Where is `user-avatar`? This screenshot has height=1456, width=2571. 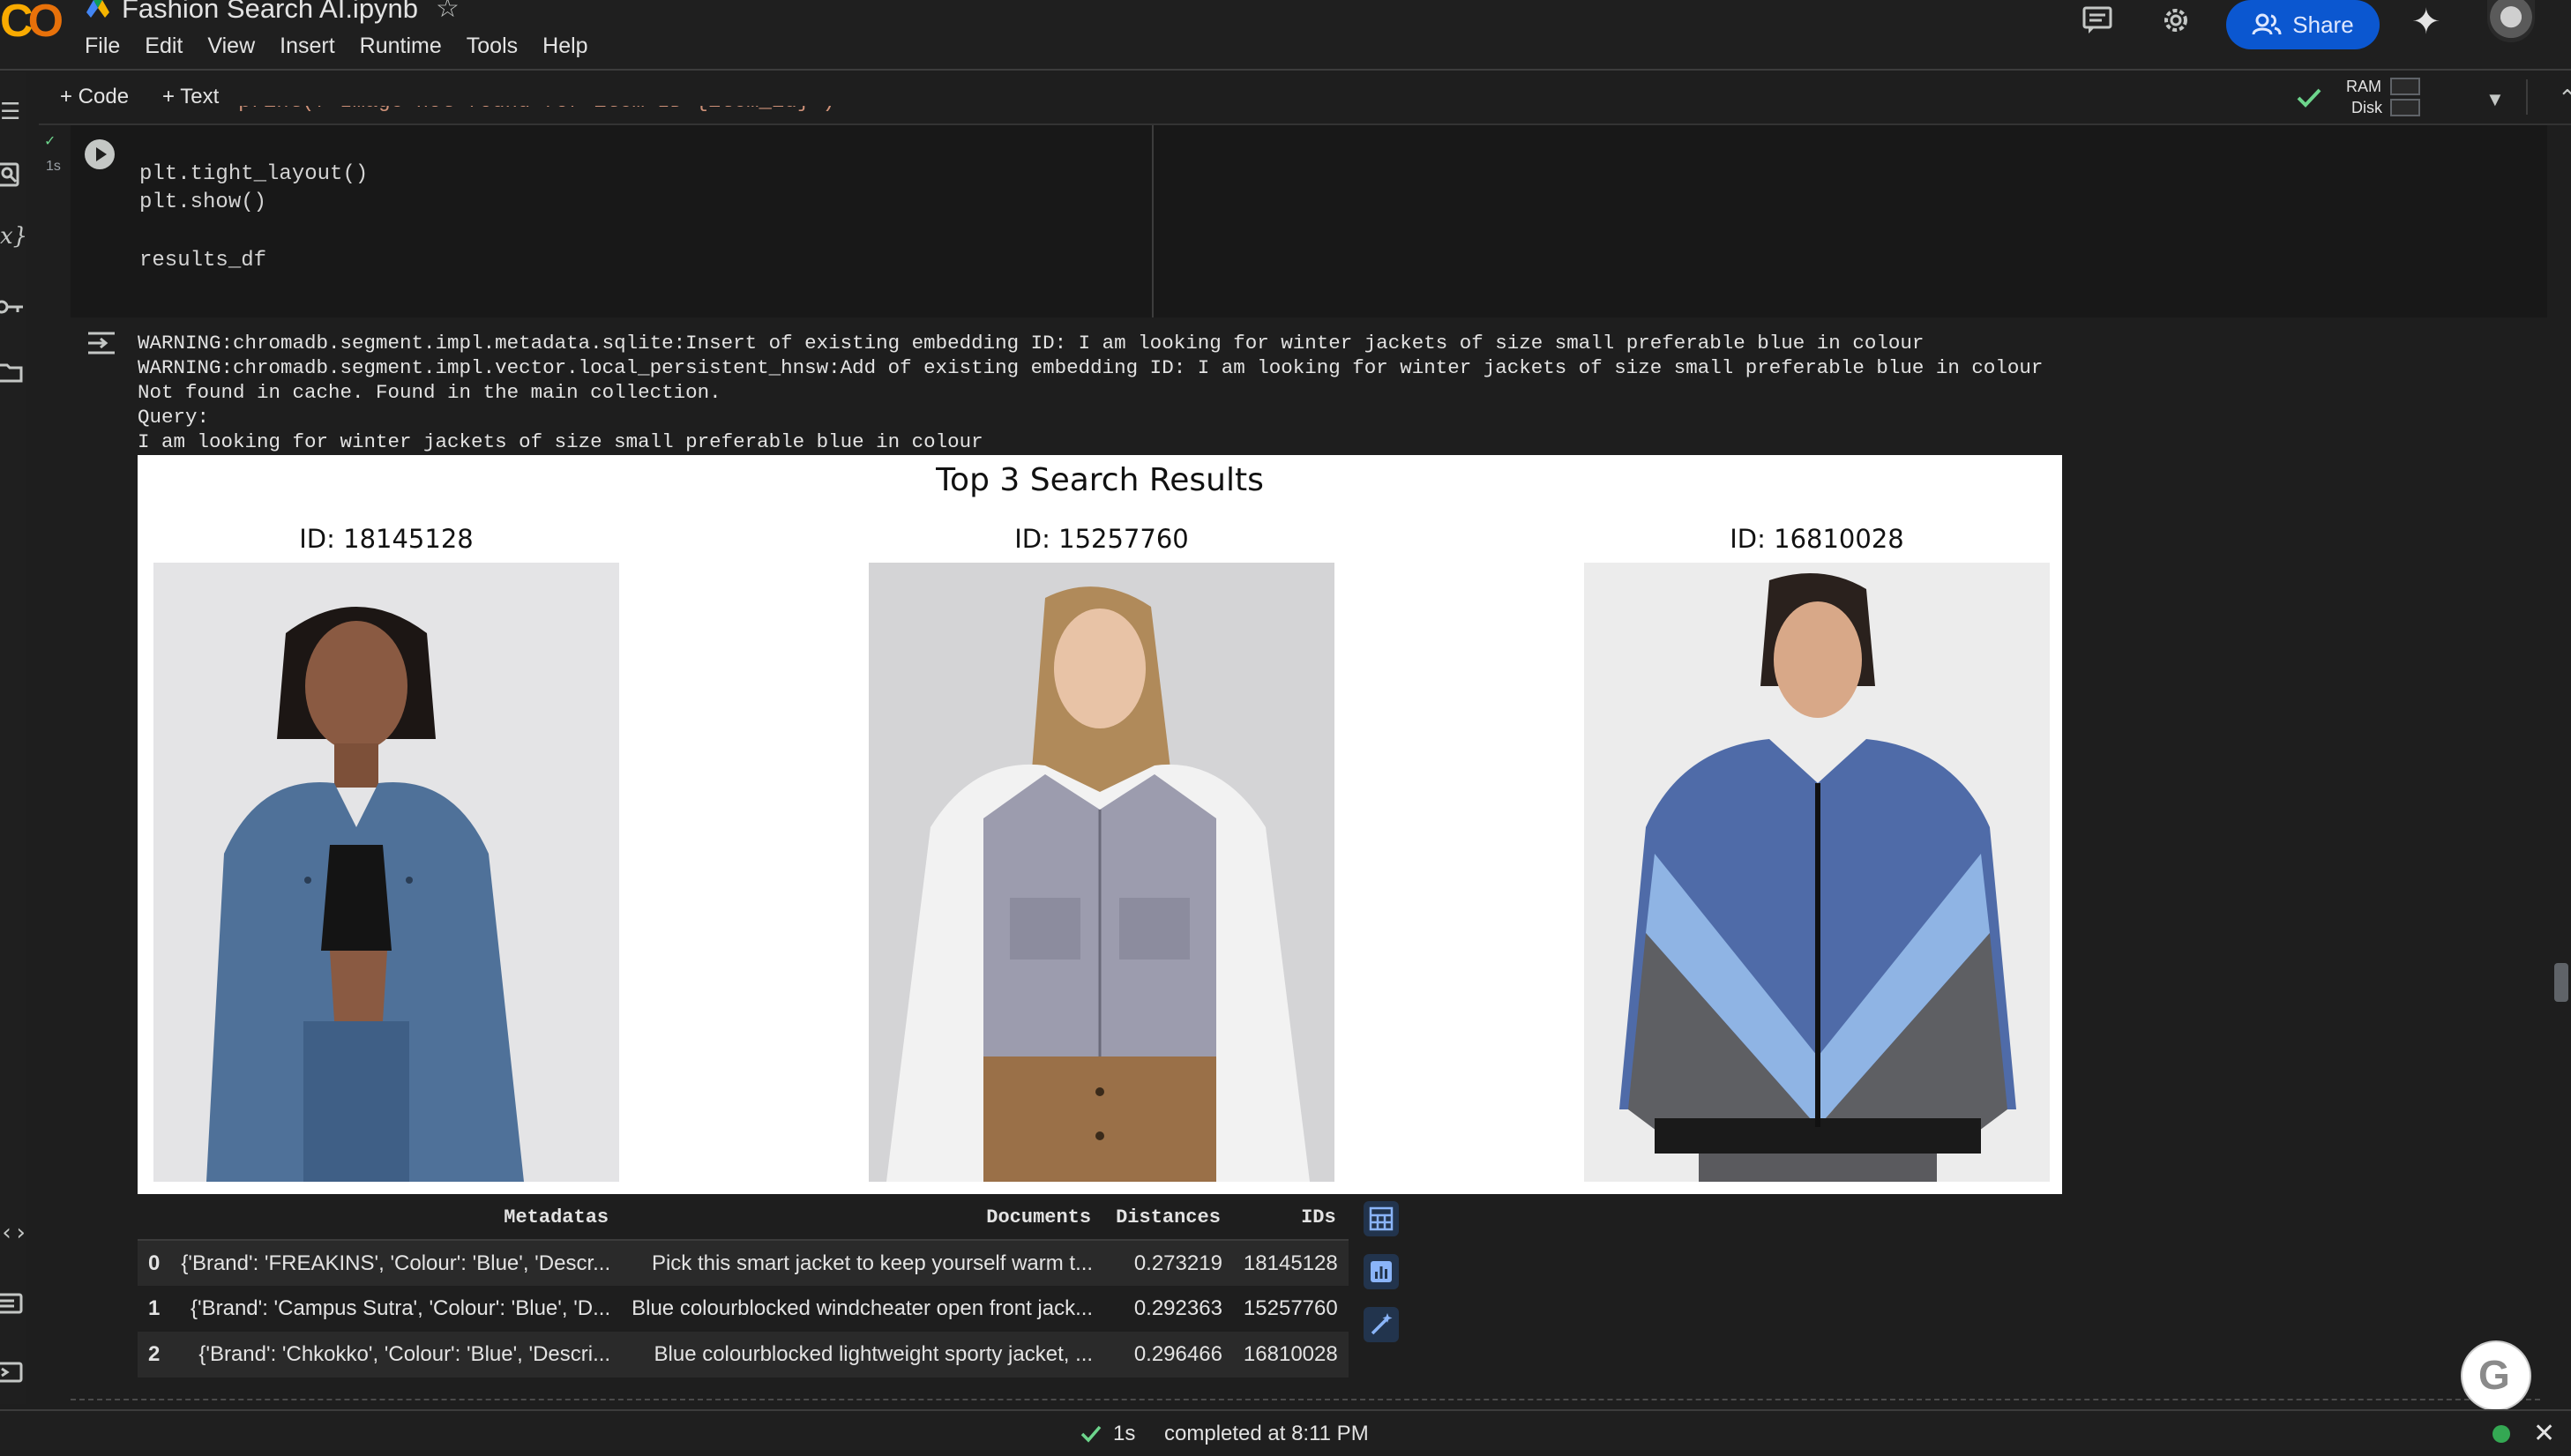 user-avatar is located at coordinates (2511, 21).